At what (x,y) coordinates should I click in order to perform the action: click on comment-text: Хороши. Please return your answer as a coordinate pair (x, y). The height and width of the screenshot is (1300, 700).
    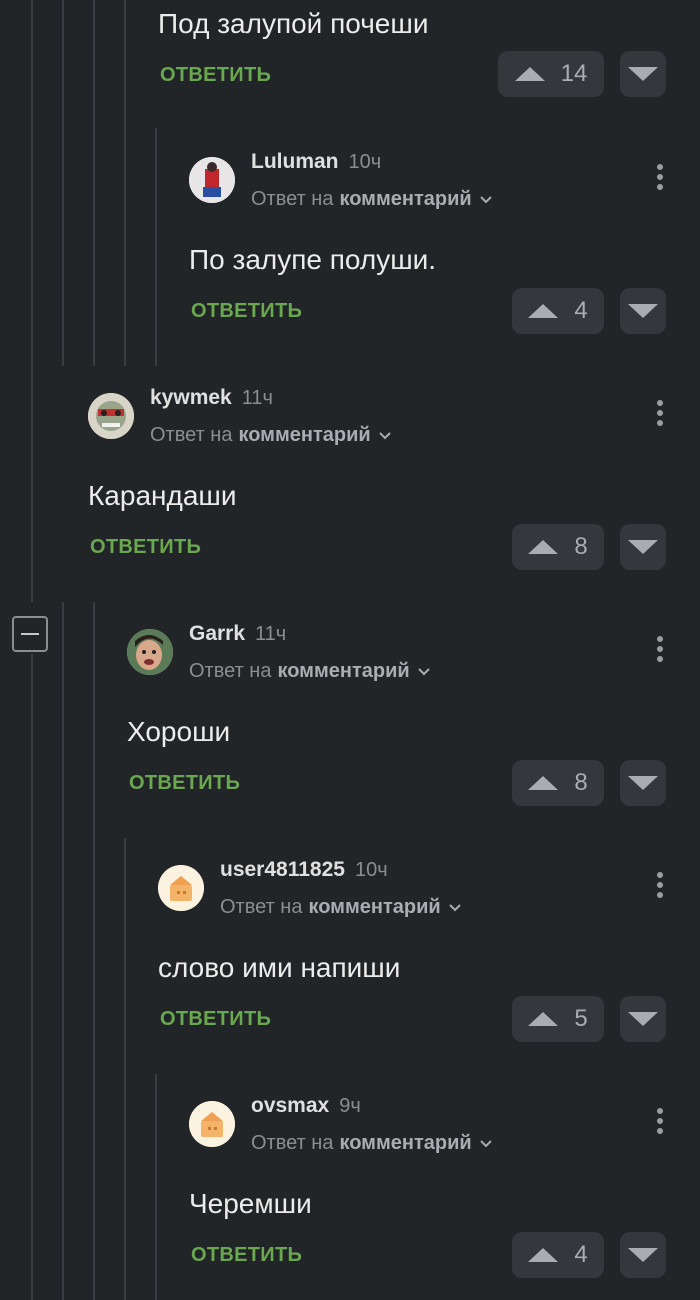
    Looking at the image, I should click on (179, 731).